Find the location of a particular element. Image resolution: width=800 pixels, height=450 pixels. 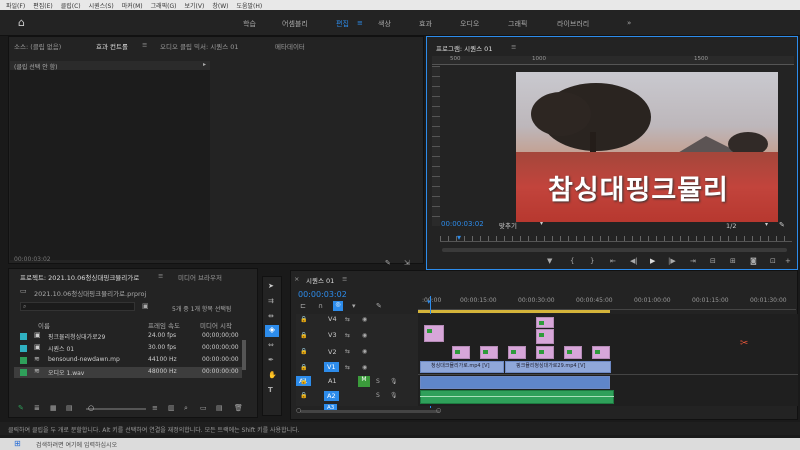

new-bin-icon: ▣ is located at coordinates (145, 306).